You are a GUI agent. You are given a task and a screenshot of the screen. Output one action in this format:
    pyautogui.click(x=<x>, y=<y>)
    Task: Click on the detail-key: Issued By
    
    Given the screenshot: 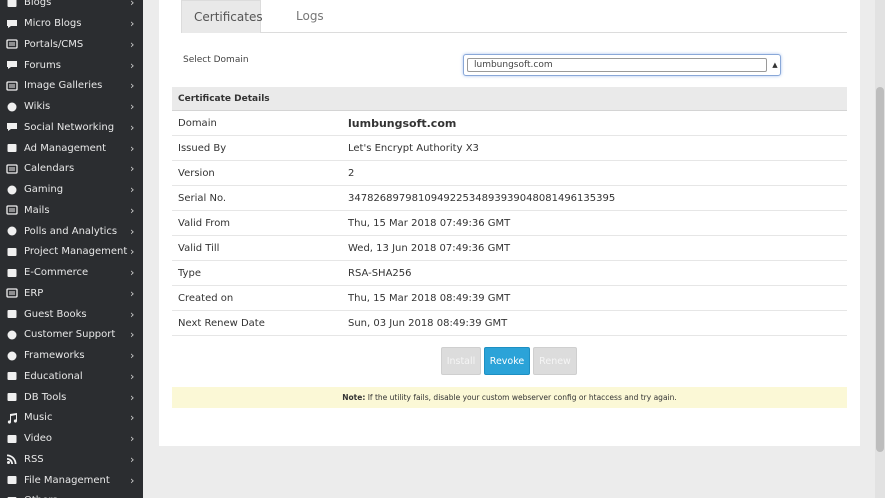 What is the action you would take?
    pyautogui.click(x=202, y=148)
    